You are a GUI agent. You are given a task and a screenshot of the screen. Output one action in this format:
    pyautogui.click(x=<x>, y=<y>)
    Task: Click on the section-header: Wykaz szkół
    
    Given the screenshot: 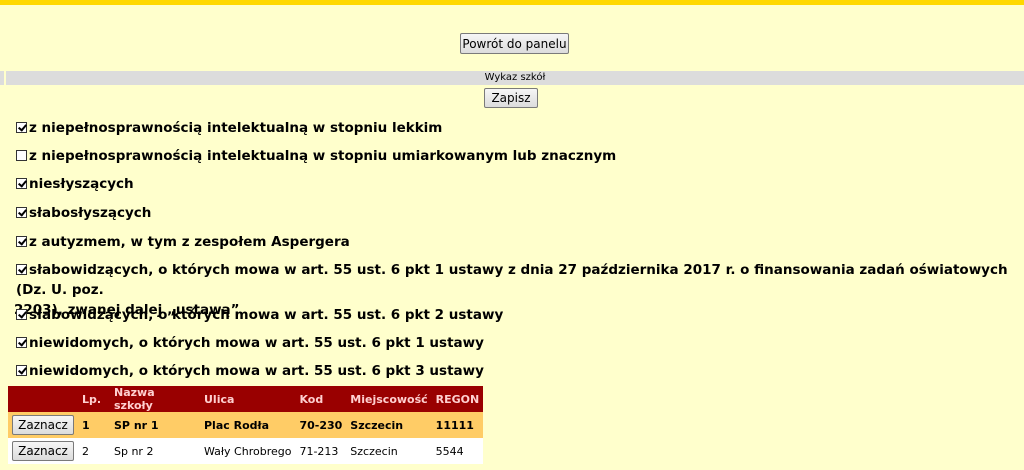 What is the action you would take?
    pyautogui.click(x=512, y=78)
    